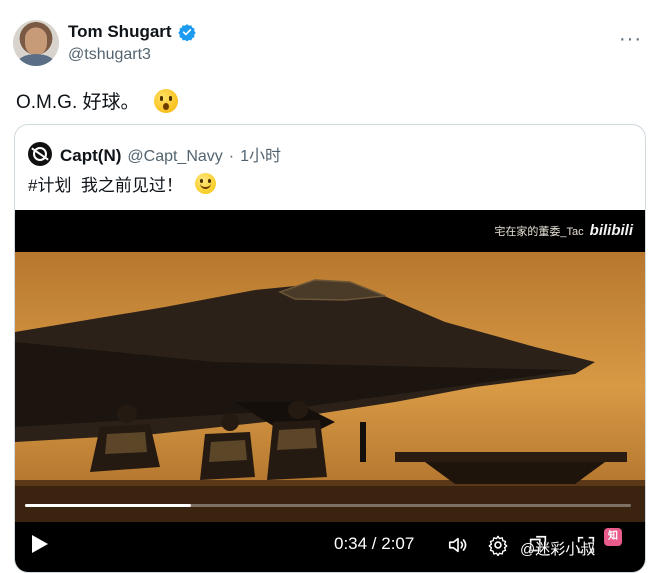 This screenshot has height=573, width=650. Describe the element at coordinates (165, 100) in the screenshot. I see `astonished-face-emoji-icon` at that location.